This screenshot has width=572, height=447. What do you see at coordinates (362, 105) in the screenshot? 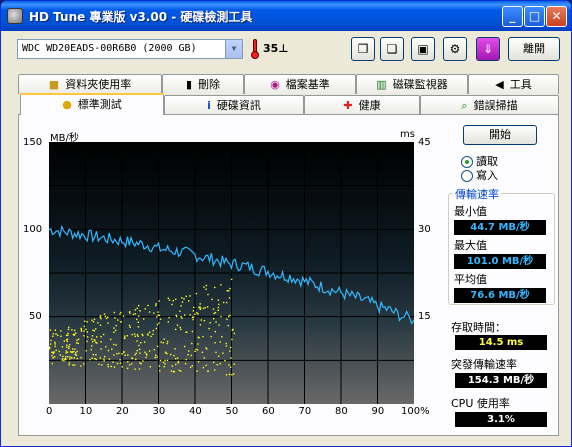
I see `tab-health: ✚ 健康` at bounding box center [362, 105].